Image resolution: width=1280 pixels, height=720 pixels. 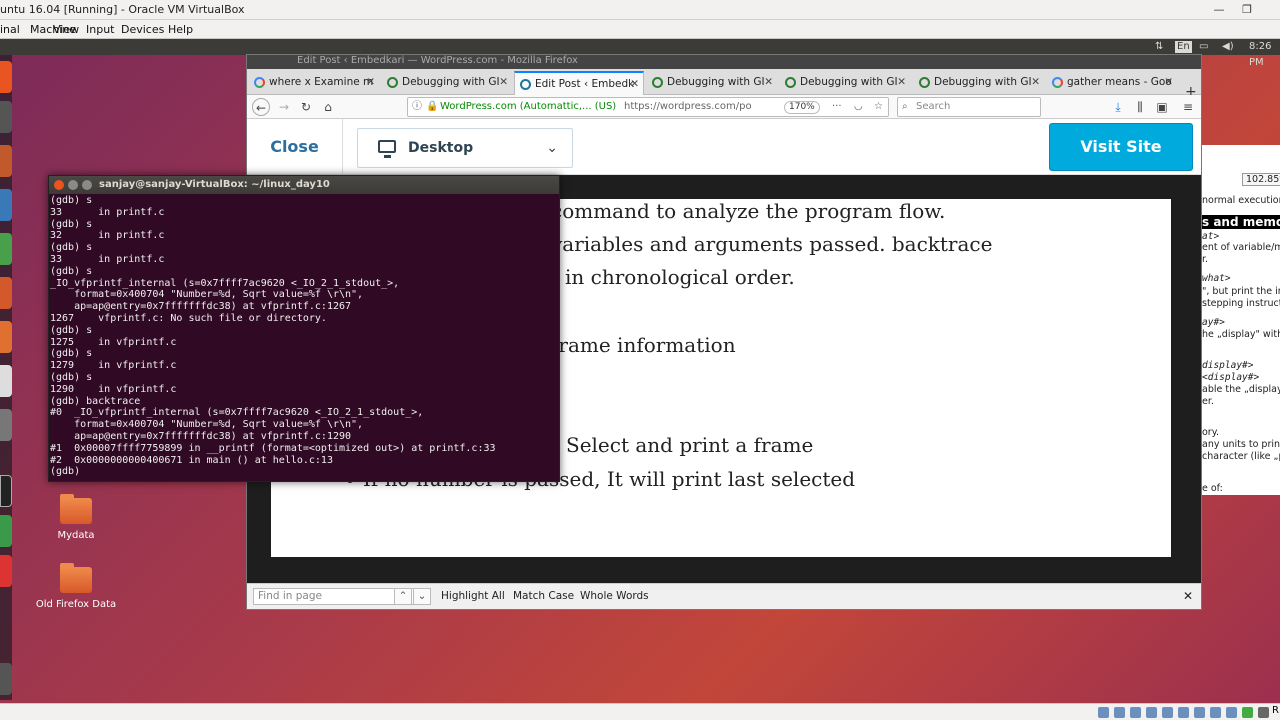 What do you see at coordinates (441, 148) in the screenshot?
I see `device-label: Desktop` at bounding box center [441, 148].